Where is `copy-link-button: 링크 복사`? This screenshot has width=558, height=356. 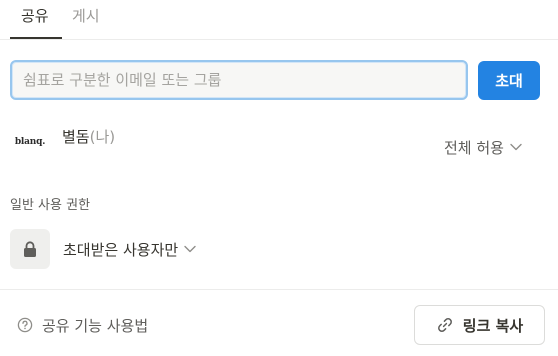 copy-link-button: 링크 복사 is located at coordinates (479, 325).